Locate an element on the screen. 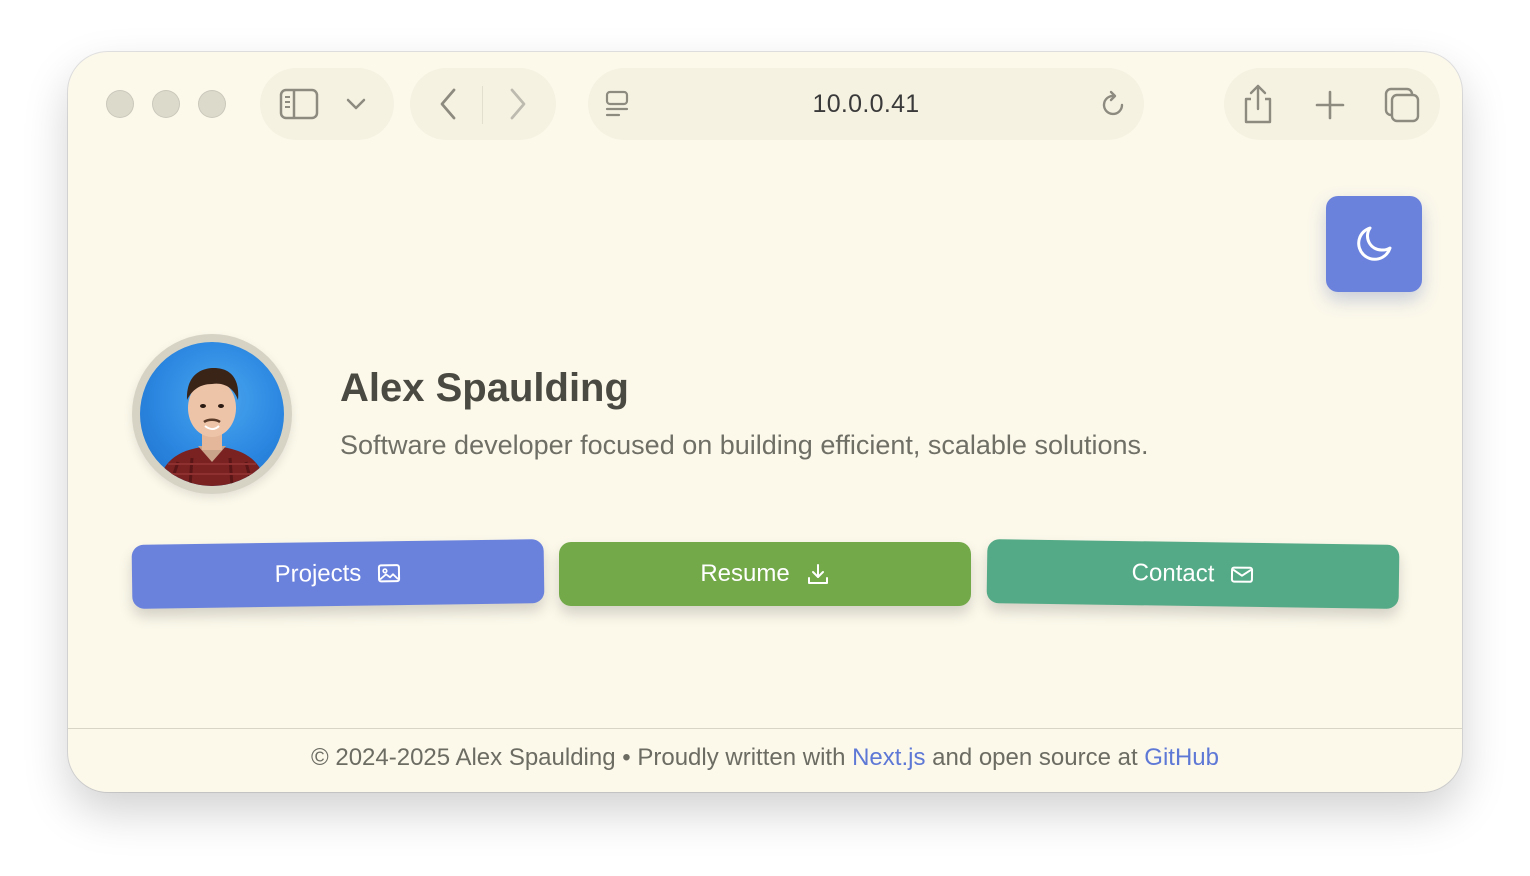 The height and width of the screenshot is (876, 1530). chevron-down-icon is located at coordinates (356, 104).